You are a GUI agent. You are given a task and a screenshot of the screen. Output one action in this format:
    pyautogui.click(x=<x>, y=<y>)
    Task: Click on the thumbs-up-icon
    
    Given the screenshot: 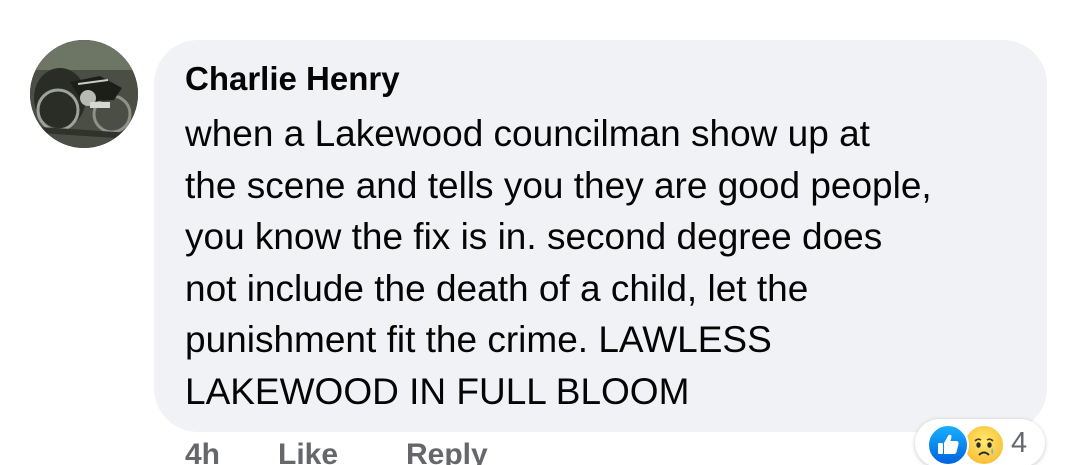 What is the action you would take?
    pyautogui.click(x=948, y=444)
    